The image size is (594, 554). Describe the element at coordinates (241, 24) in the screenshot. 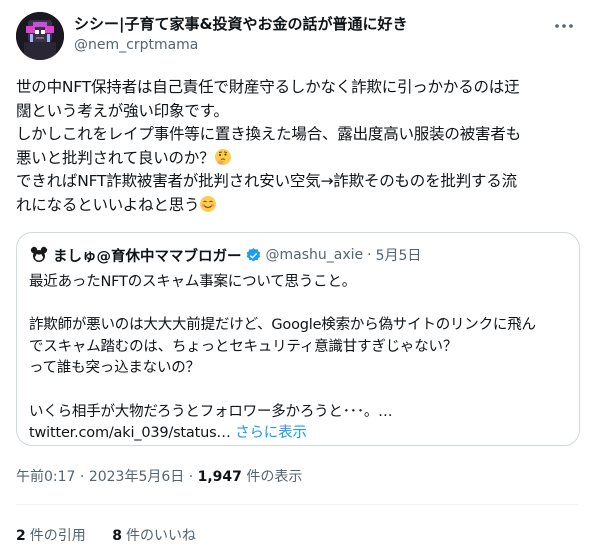

I see `author-display-name: シシー|子育て家事&投資やお金の話が普通に好き` at that location.